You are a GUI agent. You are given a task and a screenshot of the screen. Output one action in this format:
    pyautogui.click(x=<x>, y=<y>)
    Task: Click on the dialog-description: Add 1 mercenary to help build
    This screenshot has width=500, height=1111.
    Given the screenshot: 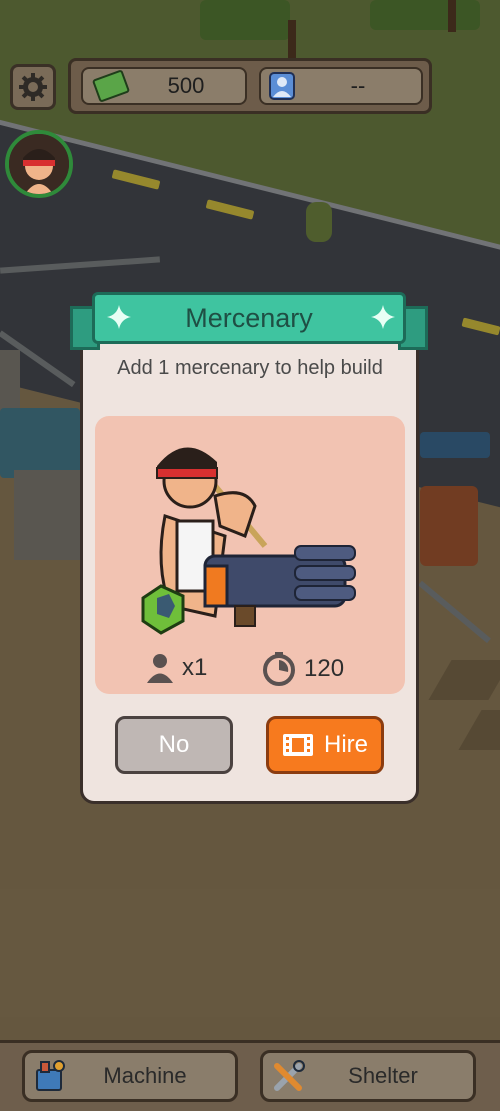 What is the action you would take?
    pyautogui.click(x=250, y=368)
    